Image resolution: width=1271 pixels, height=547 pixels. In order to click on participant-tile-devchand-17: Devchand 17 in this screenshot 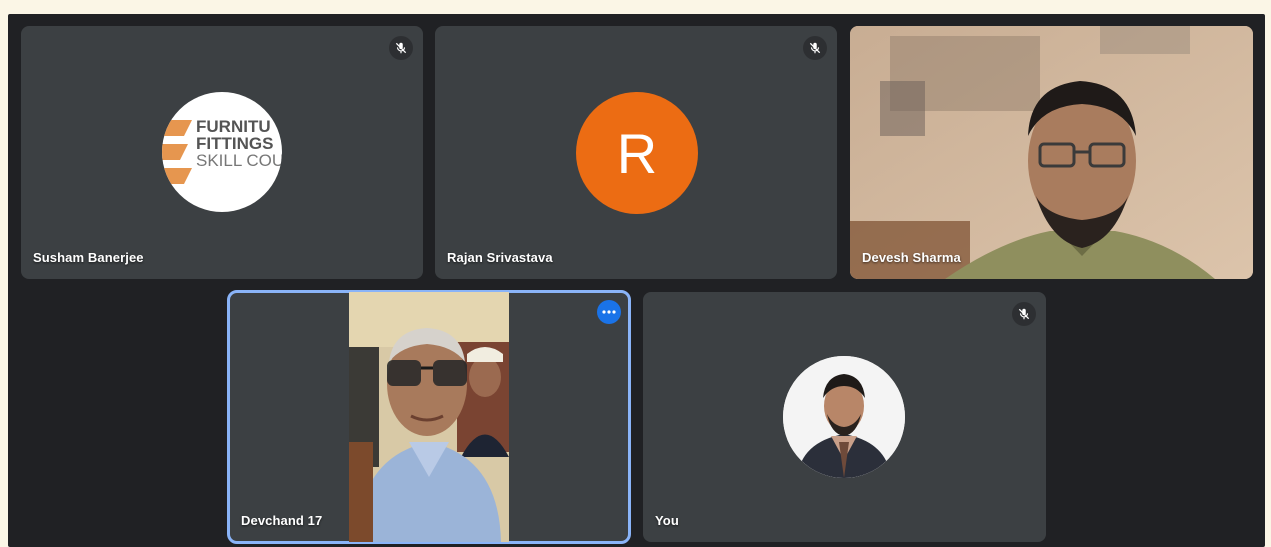, I will do `click(429, 417)`.